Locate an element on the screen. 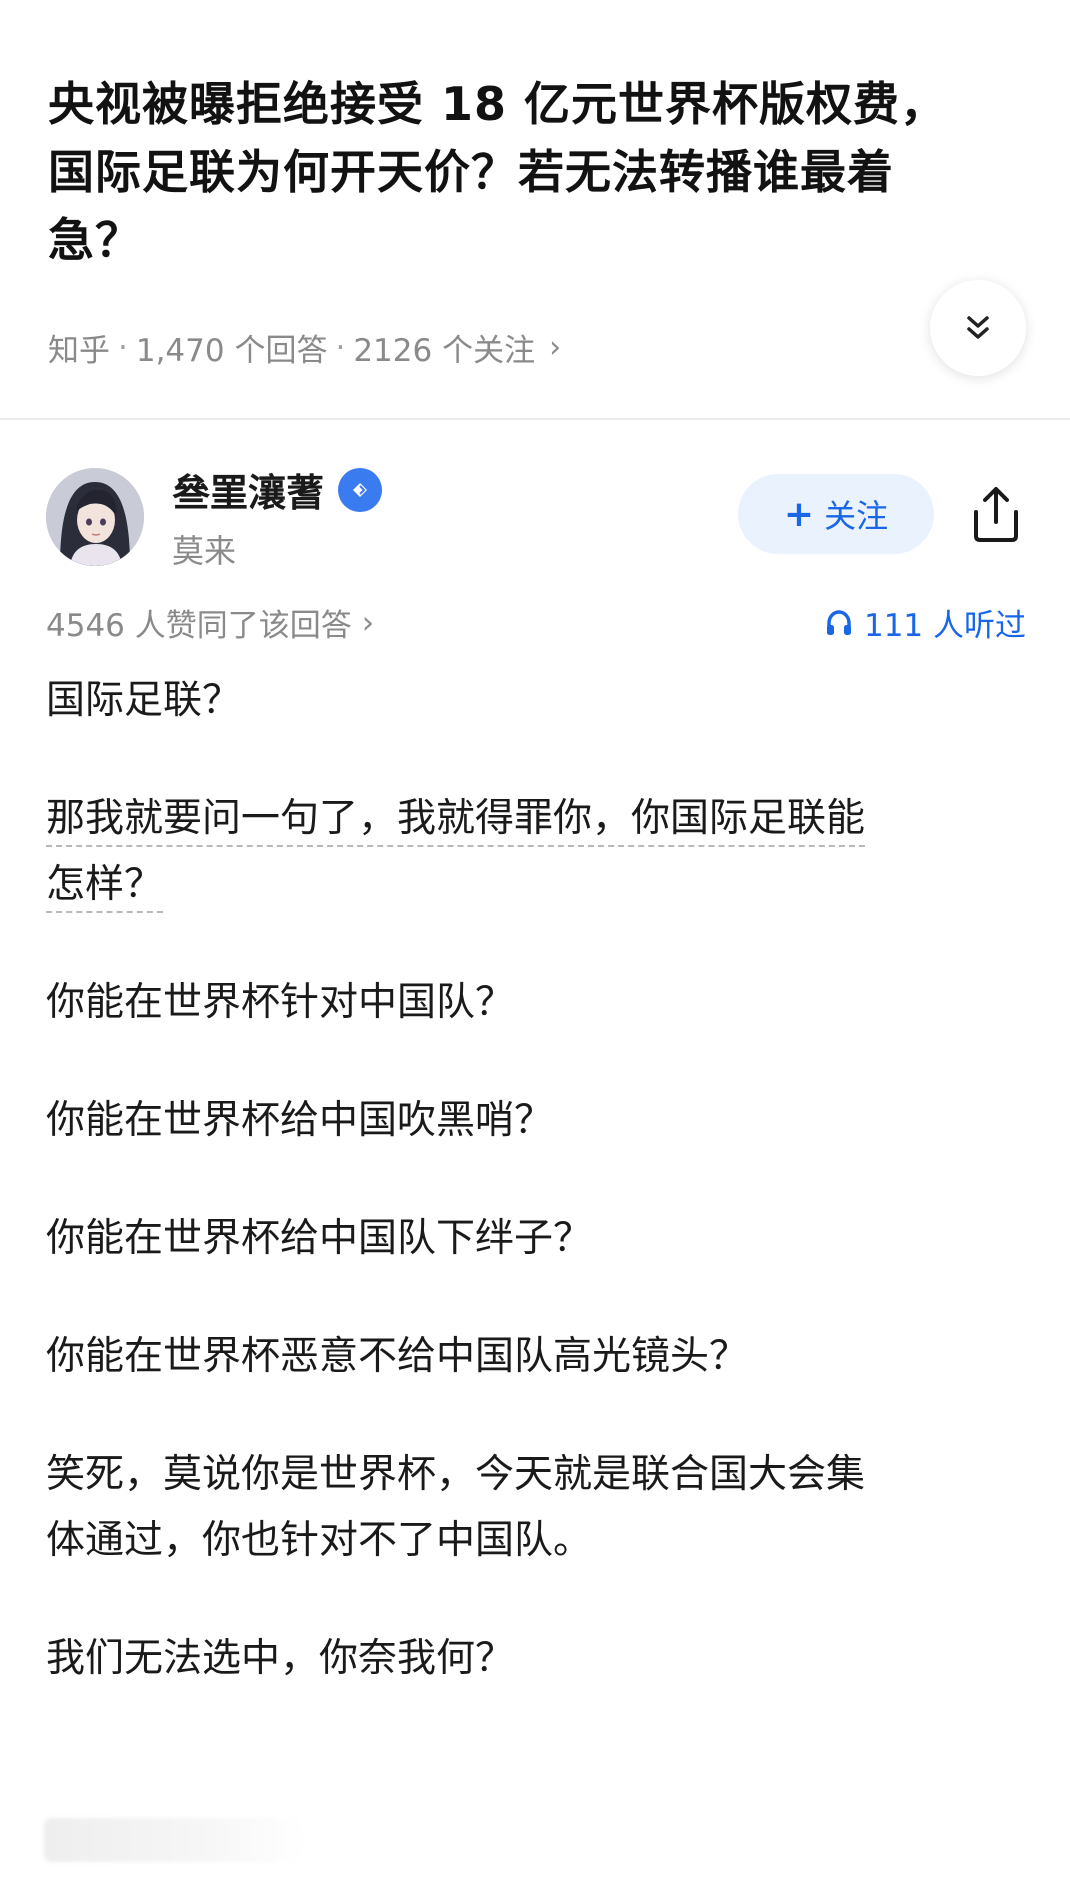  author-avatar is located at coordinates (95, 517).